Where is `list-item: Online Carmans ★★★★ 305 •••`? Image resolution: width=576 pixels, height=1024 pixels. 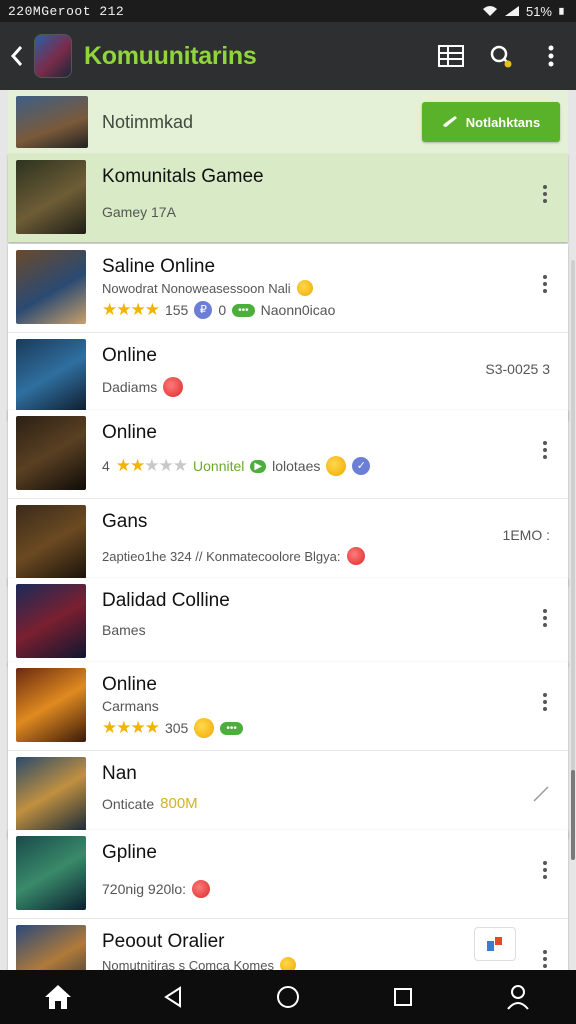
list-item: Online Carmans ★★★★ 305 ••• is located at coordinates (288, 706).